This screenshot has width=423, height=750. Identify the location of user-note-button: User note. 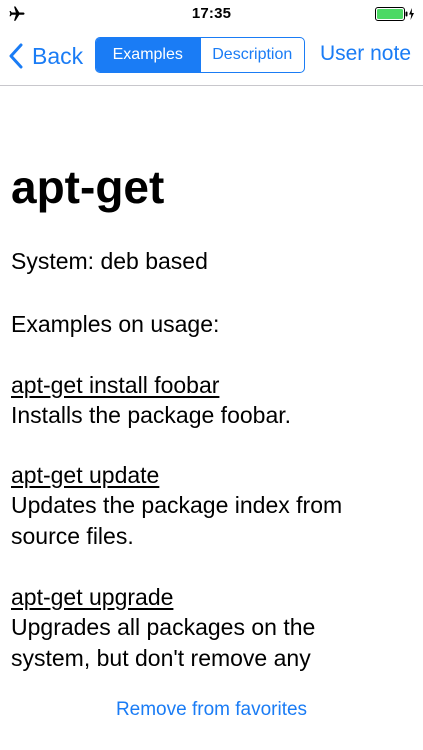
(365, 54).